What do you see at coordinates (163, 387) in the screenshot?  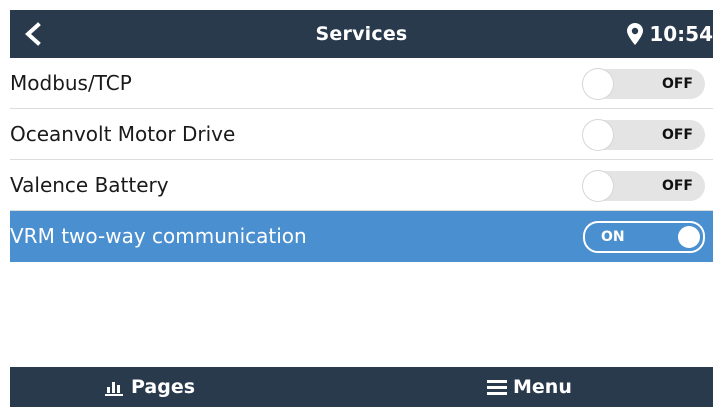 I see `pages-label: Pages` at bounding box center [163, 387].